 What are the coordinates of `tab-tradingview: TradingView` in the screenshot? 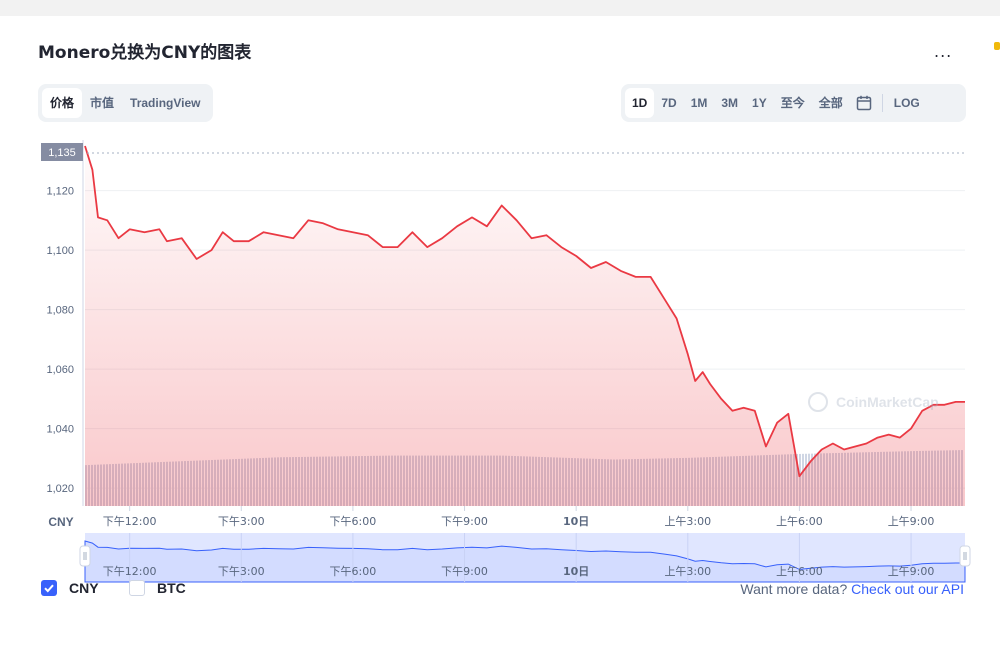 It's located at (165, 103).